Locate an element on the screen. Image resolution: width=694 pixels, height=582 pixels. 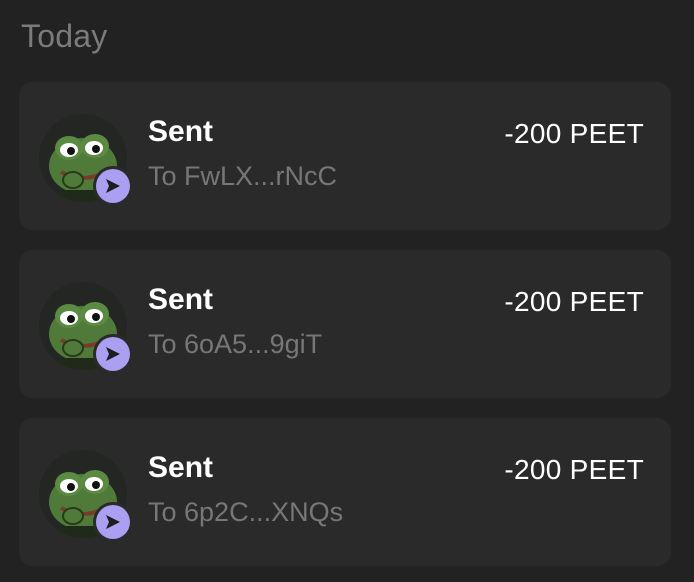
transaction-recipient: To 6oA5...9giT is located at coordinates (235, 344).